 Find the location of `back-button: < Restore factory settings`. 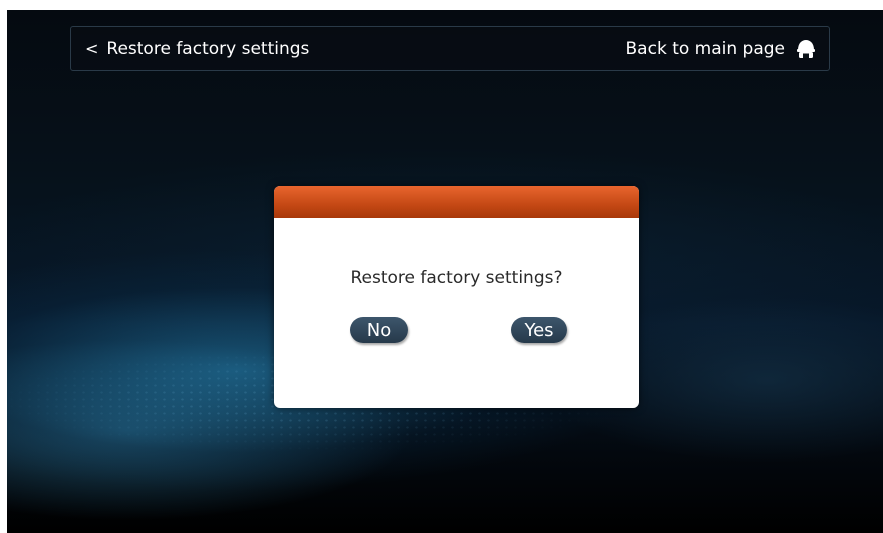

back-button: < Restore factory settings is located at coordinates (197, 48).